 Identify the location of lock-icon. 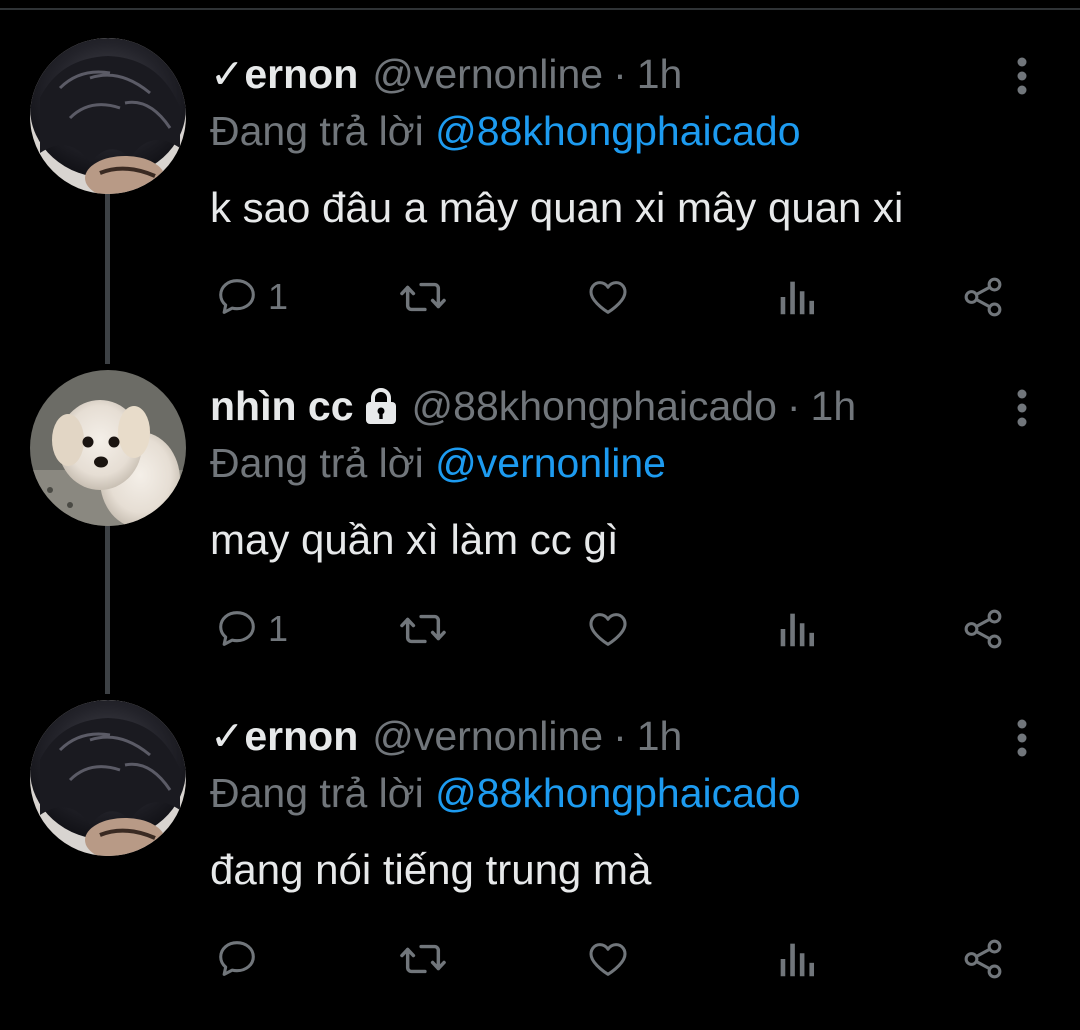
(380, 406).